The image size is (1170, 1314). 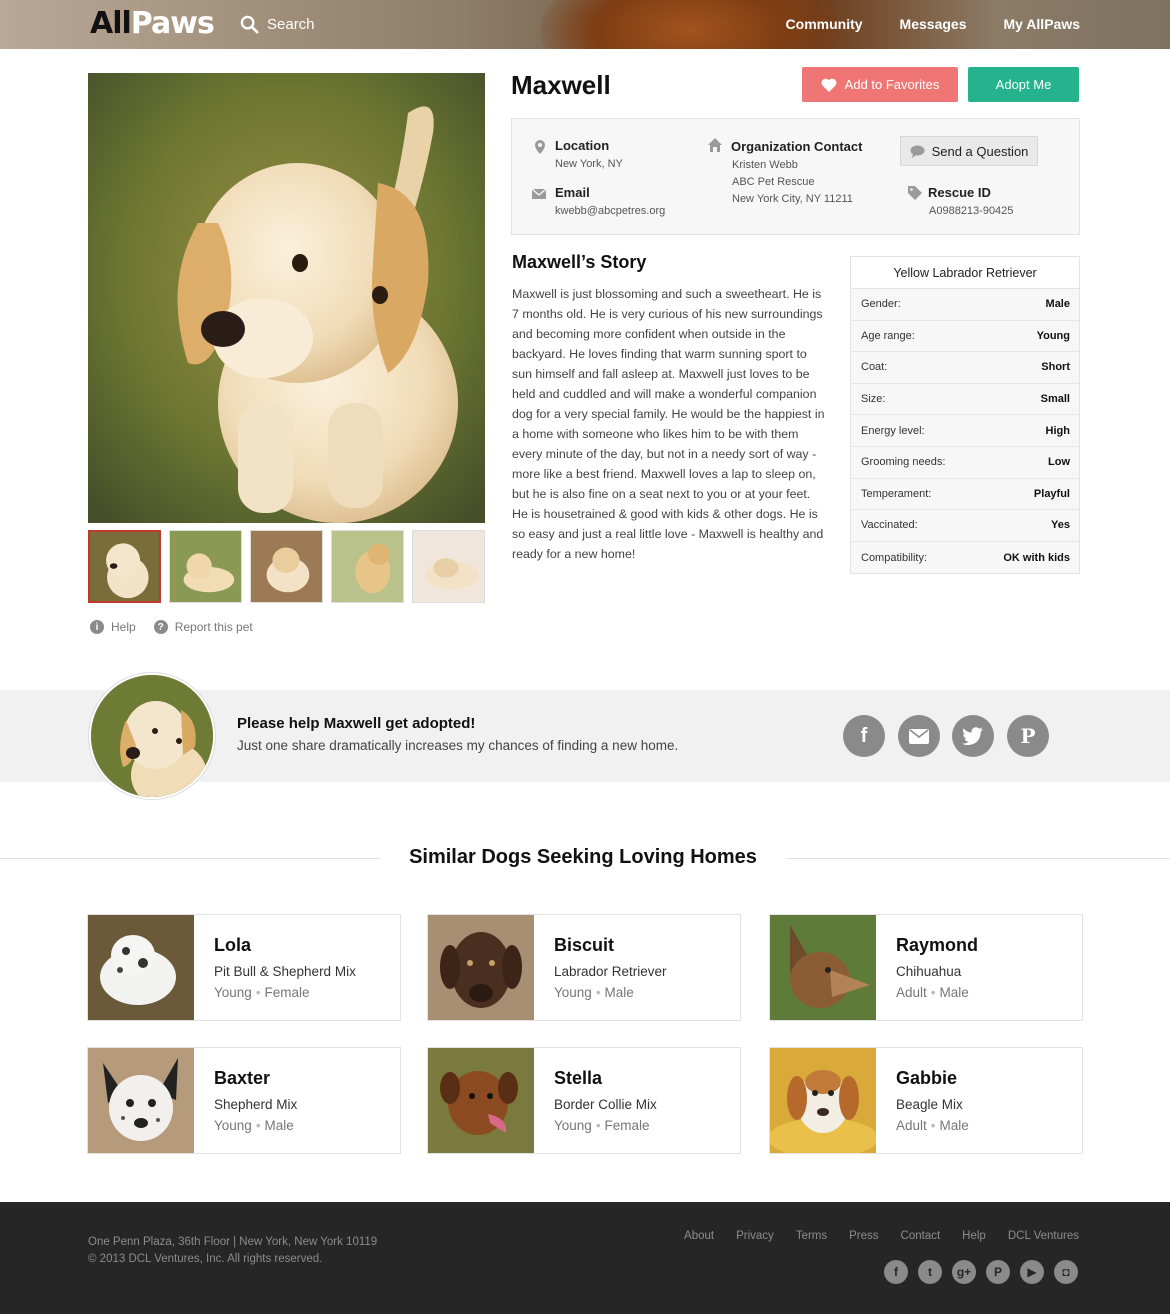 I want to click on report-link: ? Report this pet, so click(x=203, y=627).